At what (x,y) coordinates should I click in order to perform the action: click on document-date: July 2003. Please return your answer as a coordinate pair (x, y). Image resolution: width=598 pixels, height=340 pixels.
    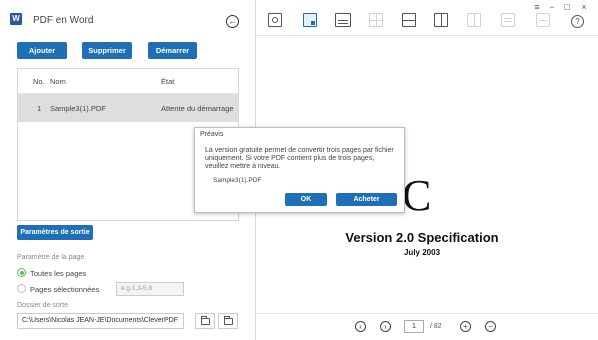
    Looking at the image, I should click on (422, 252).